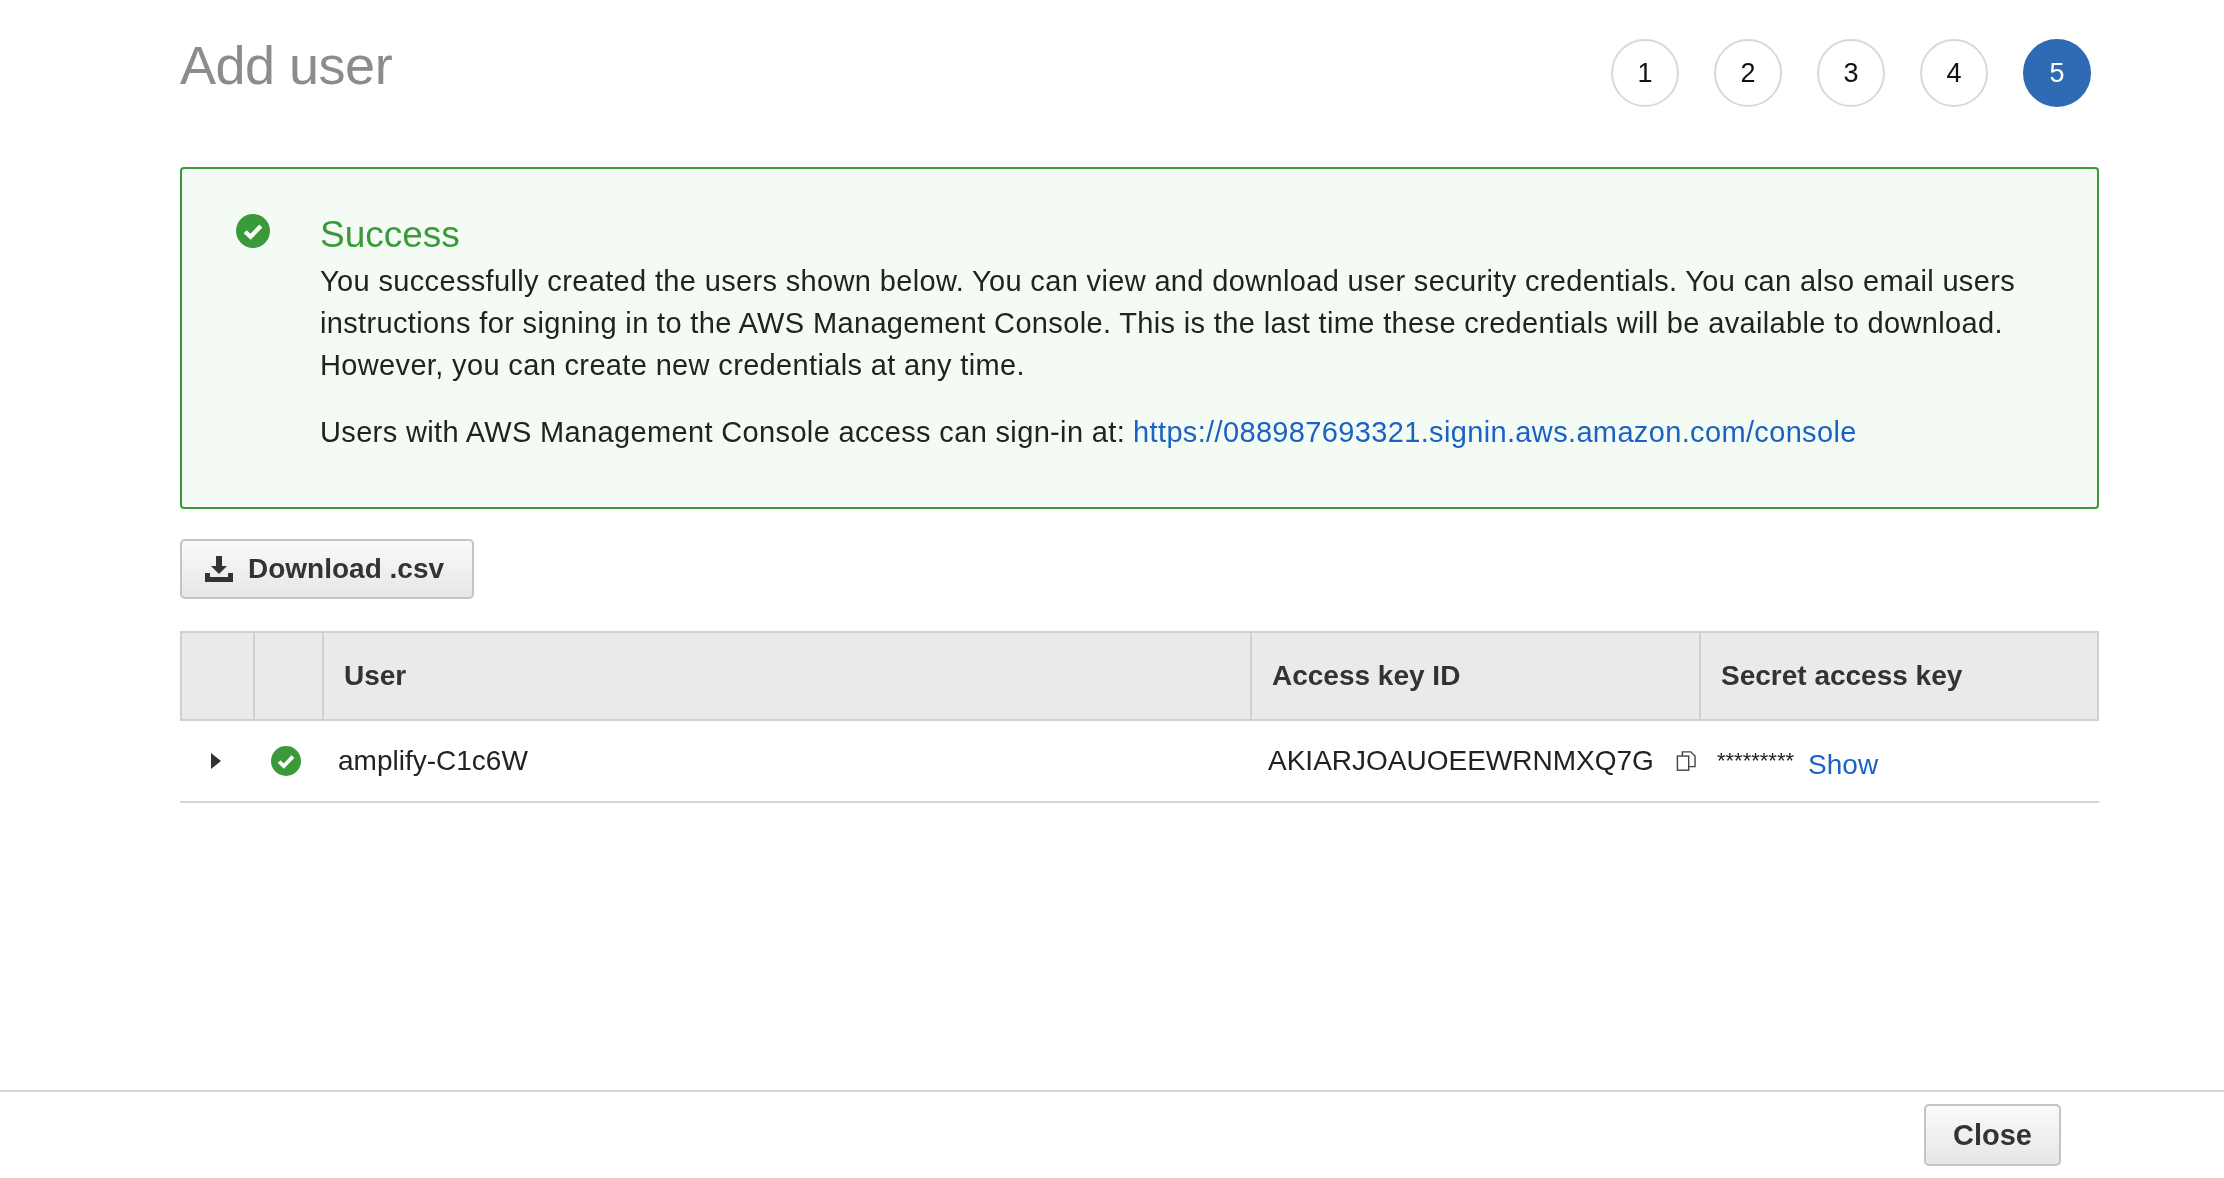  What do you see at coordinates (1842, 676) in the screenshot?
I see `column-header: Secret access key` at bounding box center [1842, 676].